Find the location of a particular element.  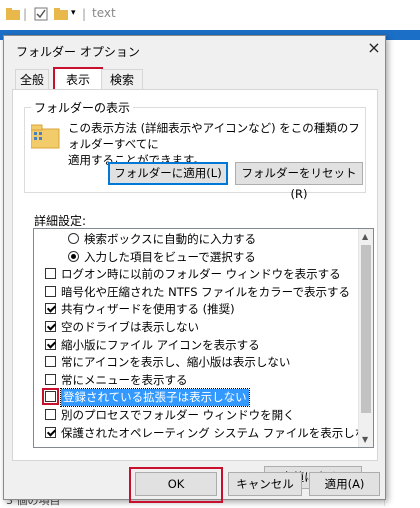

description-line: この表示方法 (詳細表示やアイコンなど) をこの種類のフォルダーすべてに is located at coordinates (214, 136).